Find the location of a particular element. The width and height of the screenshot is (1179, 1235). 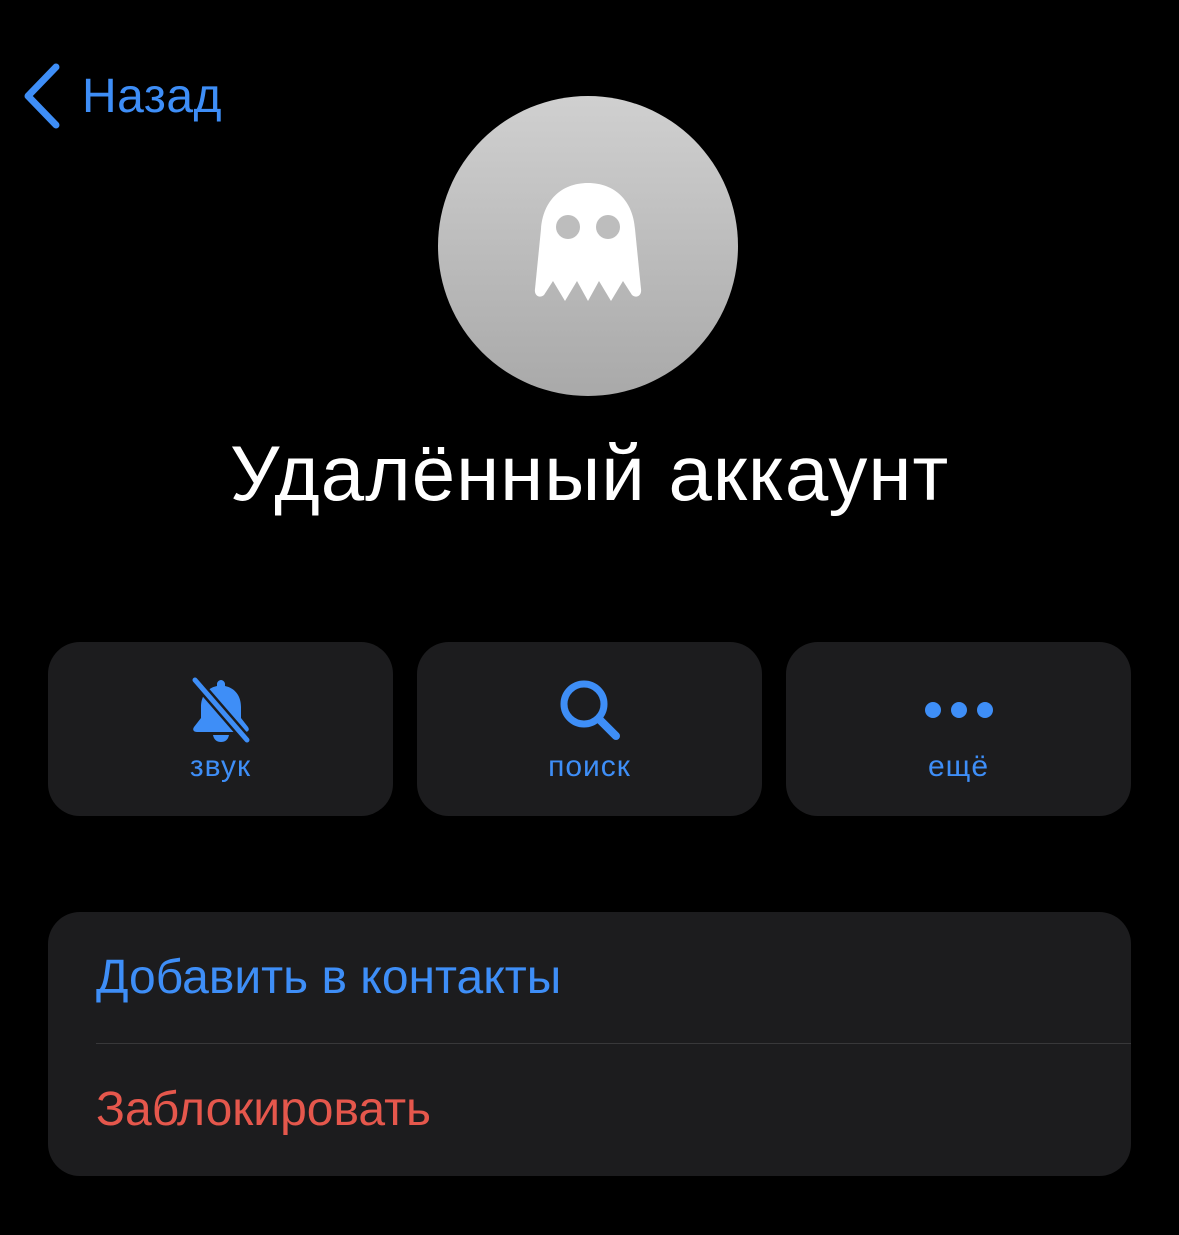

more-button: ещё is located at coordinates (958, 729).